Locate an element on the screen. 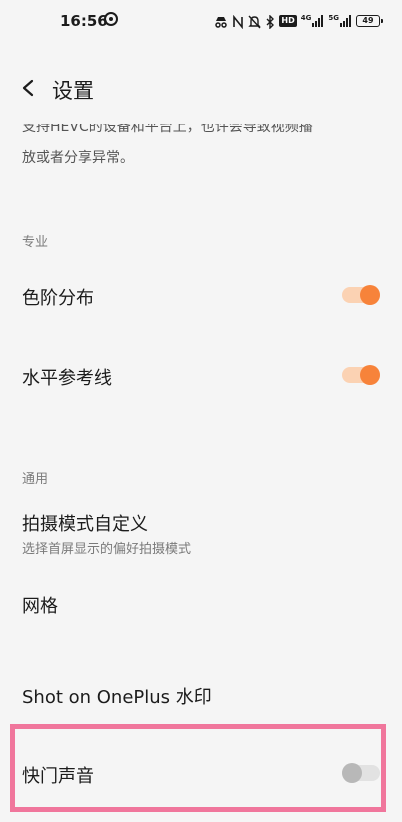 This screenshot has width=402, height=822. bluetooth-icon is located at coordinates (270, 22).